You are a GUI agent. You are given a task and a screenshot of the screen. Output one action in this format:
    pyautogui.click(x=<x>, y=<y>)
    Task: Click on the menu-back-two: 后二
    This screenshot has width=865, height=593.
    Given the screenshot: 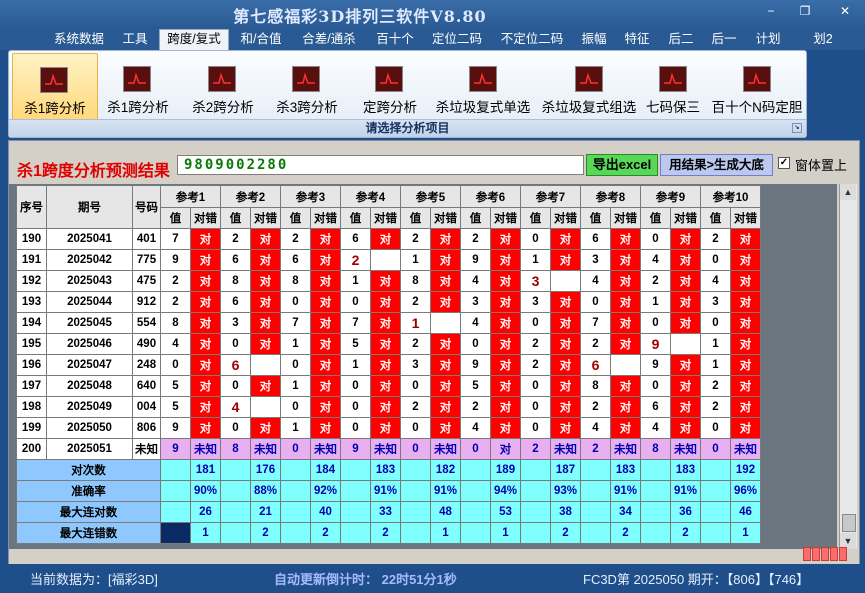 What is the action you would take?
    pyautogui.click(x=681, y=39)
    